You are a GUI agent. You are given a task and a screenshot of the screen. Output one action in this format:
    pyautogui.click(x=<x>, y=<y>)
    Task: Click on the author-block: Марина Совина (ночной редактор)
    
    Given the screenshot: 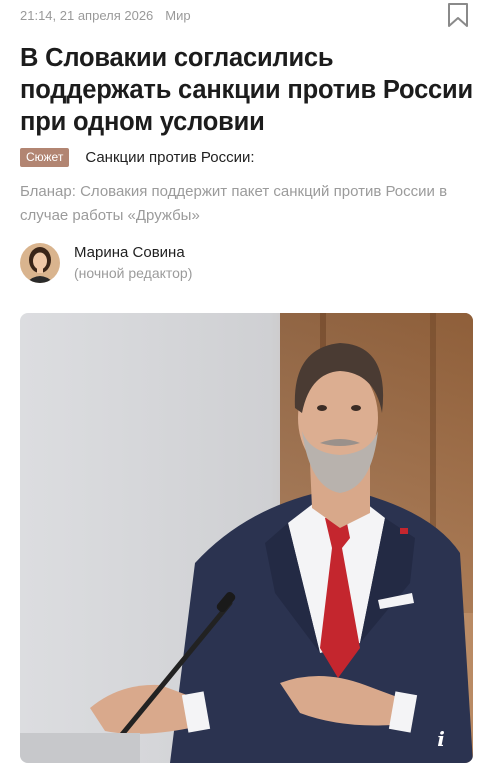 What is the action you would take?
    pyautogui.click(x=106, y=263)
    